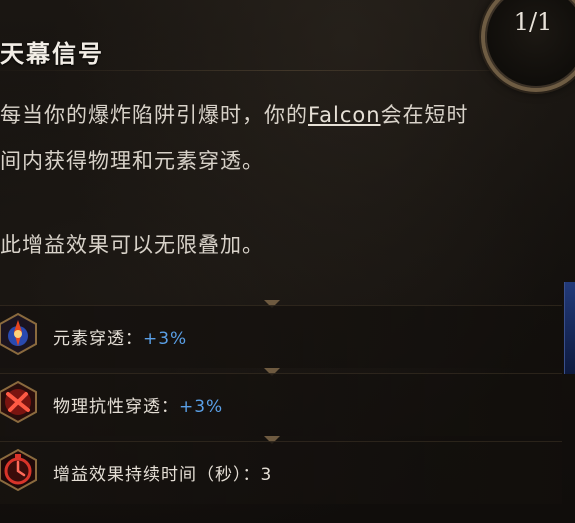 This screenshot has height=523, width=575. What do you see at coordinates (18, 334) in the screenshot?
I see `elemental-burst-icon` at bounding box center [18, 334].